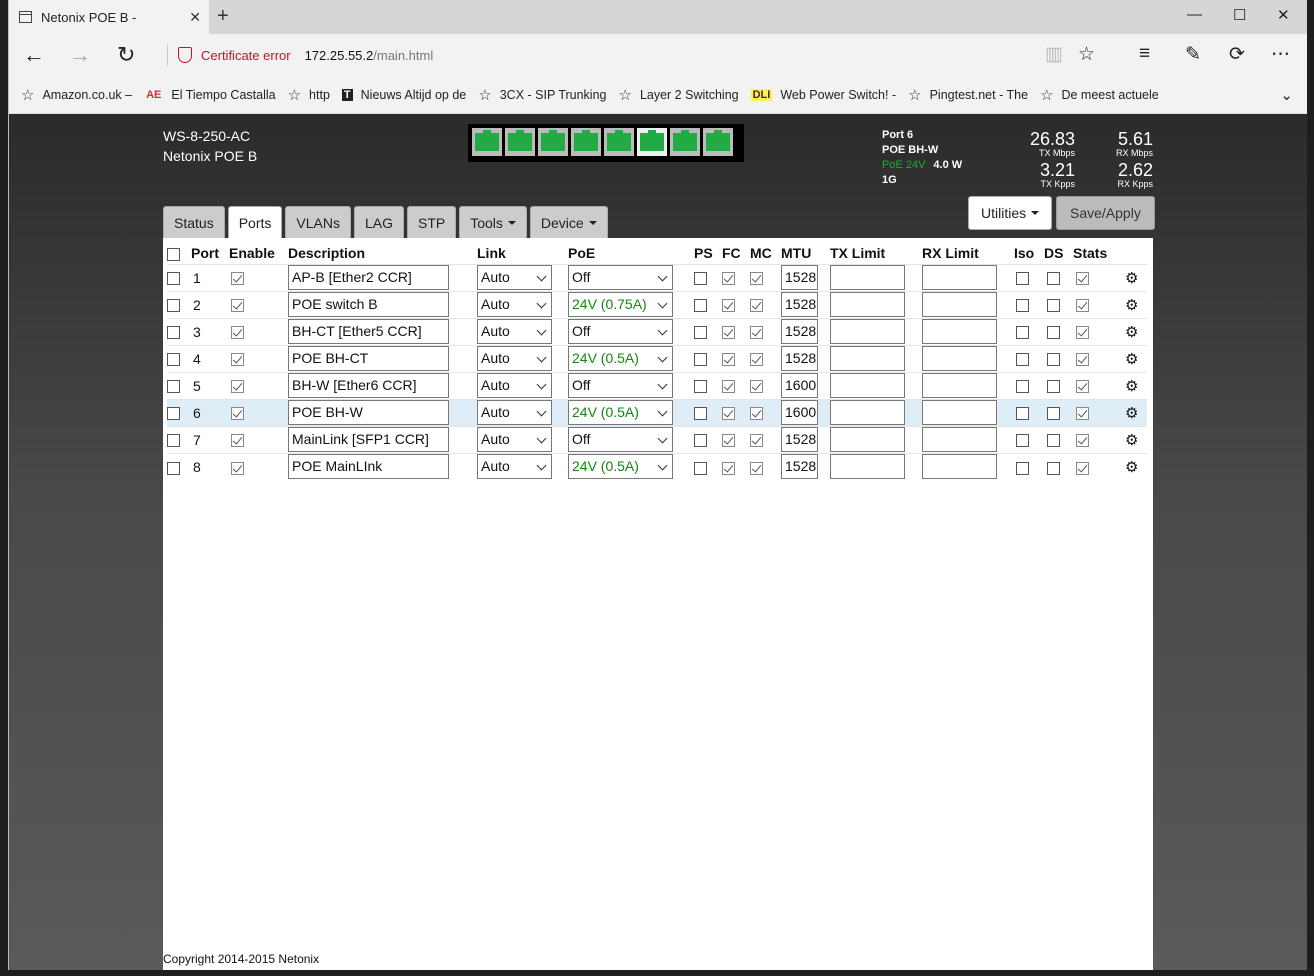 This screenshot has height=976, width=1314. What do you see at coordinates (173, 254) in the screenshot?
I see `select-all-checkbox` at bounding box center [173, 254].